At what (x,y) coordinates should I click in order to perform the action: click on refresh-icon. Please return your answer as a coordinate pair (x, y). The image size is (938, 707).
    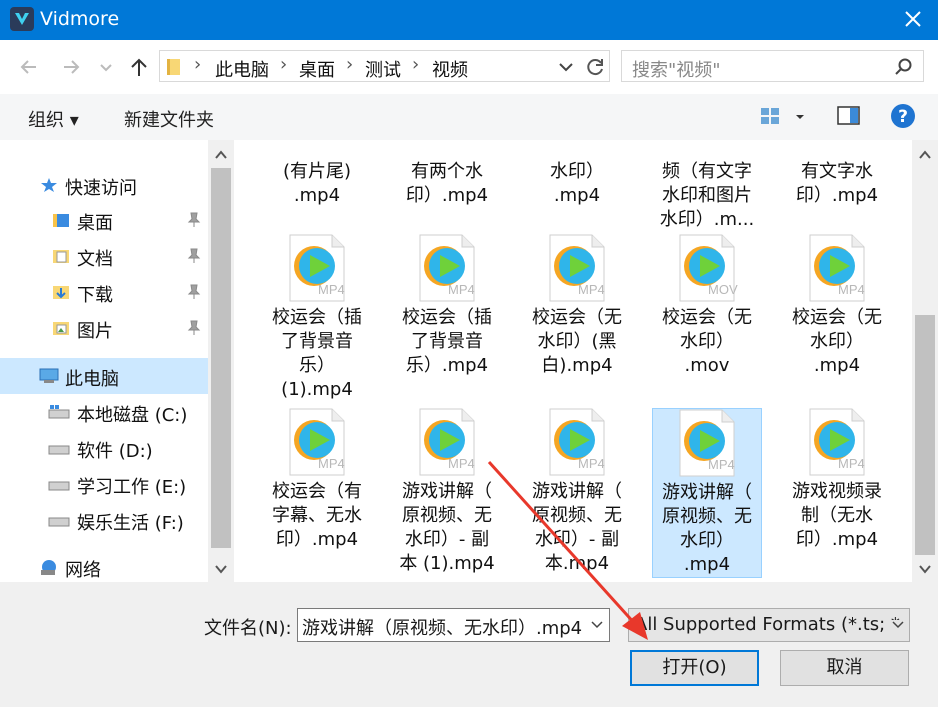
    Looking at the image, I should click on (595, 67).